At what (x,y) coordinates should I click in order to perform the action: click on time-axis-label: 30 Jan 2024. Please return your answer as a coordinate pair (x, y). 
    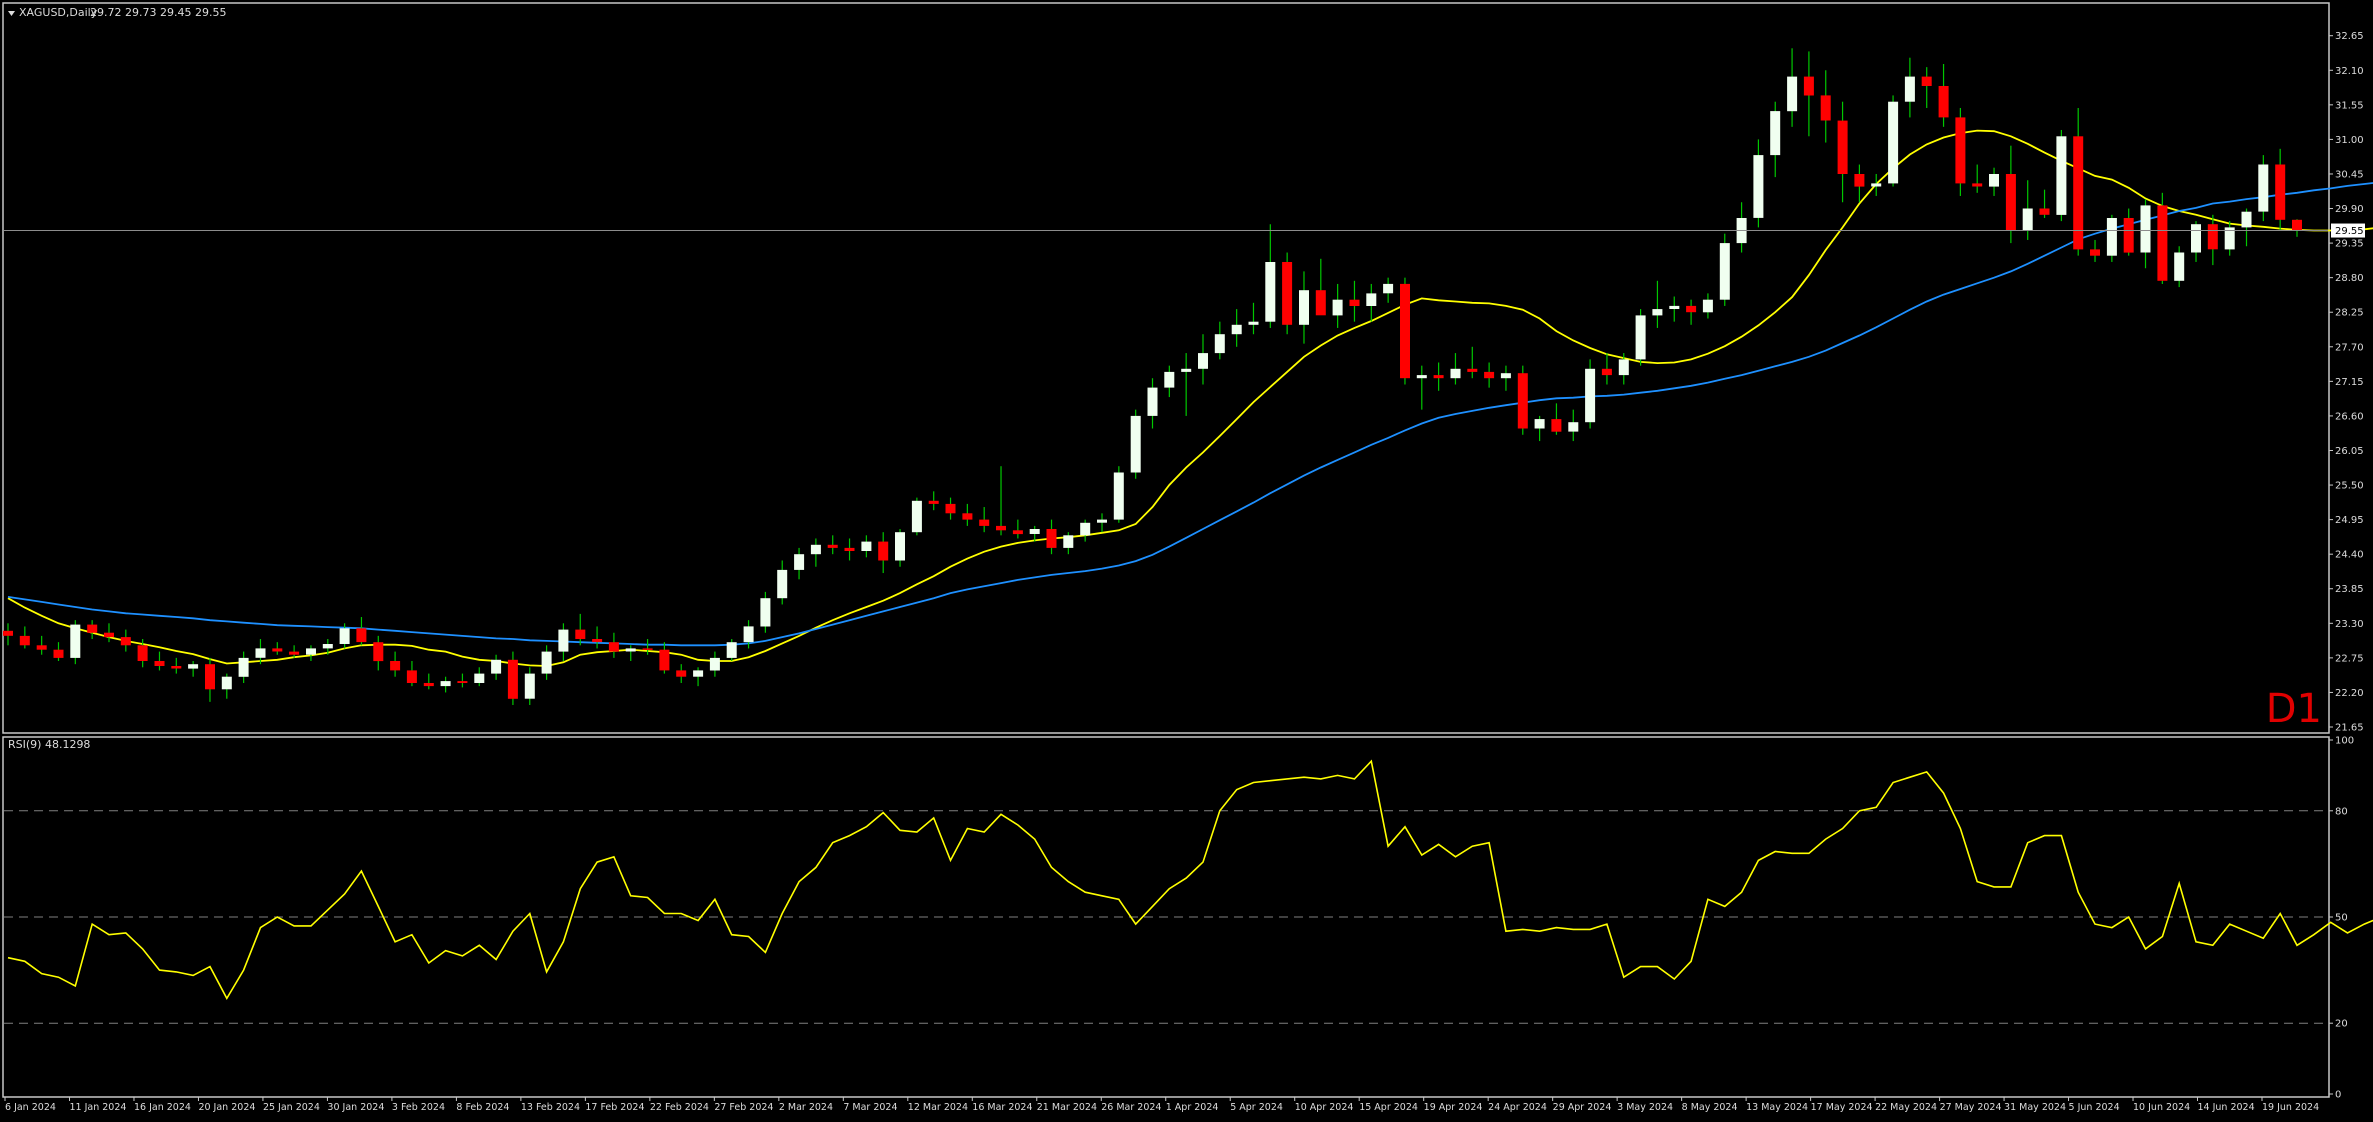
    Looking at the image, I should click on (355, 1107).